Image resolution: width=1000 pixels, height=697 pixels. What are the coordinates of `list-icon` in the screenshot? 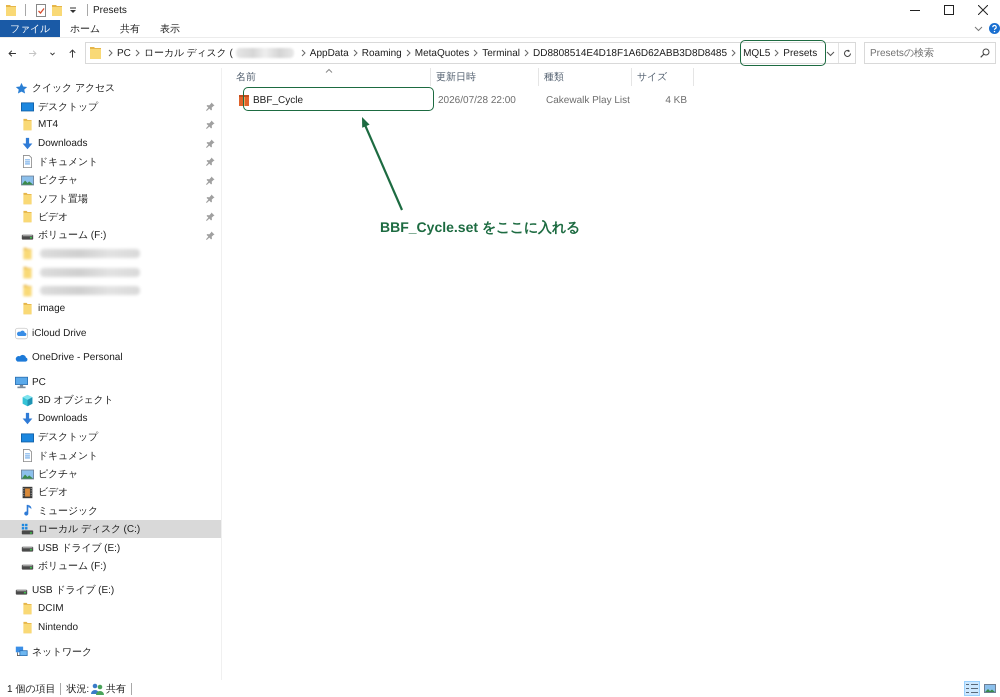 It's located at (972, 688).